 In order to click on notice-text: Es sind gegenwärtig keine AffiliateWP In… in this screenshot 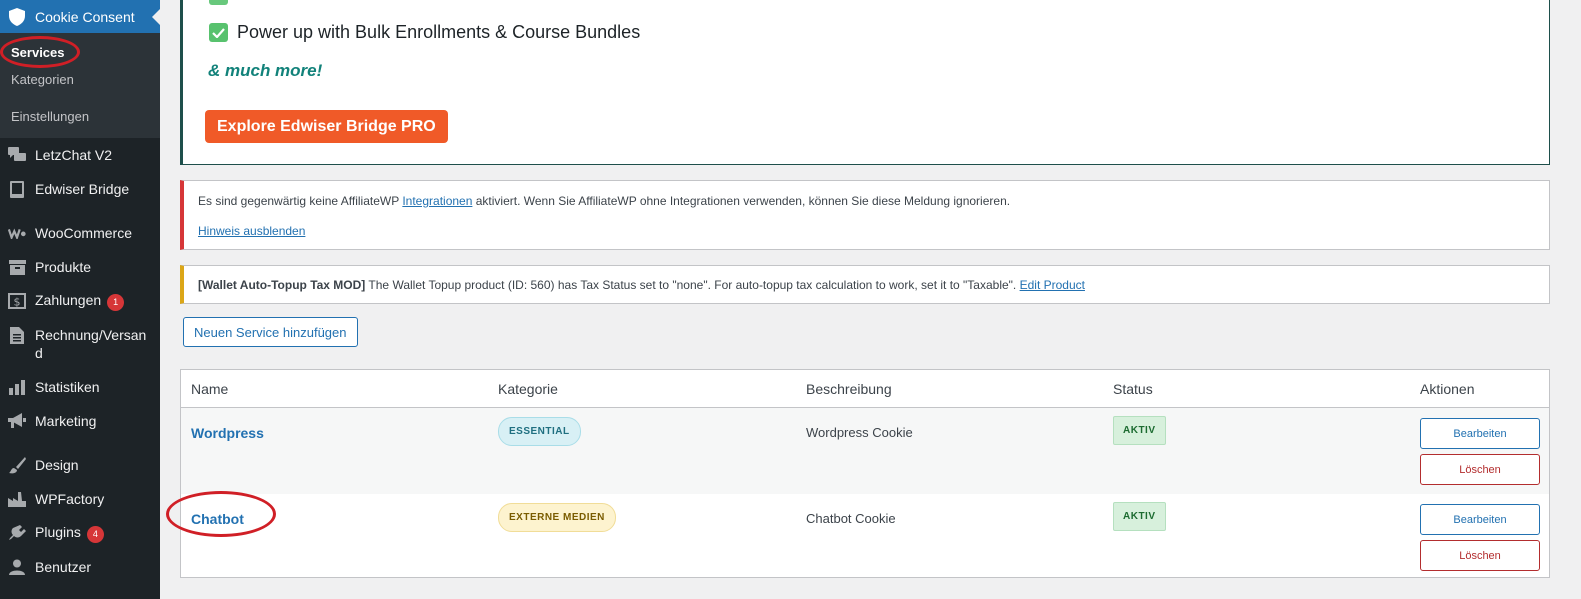, I will do `click(604, 201)`.